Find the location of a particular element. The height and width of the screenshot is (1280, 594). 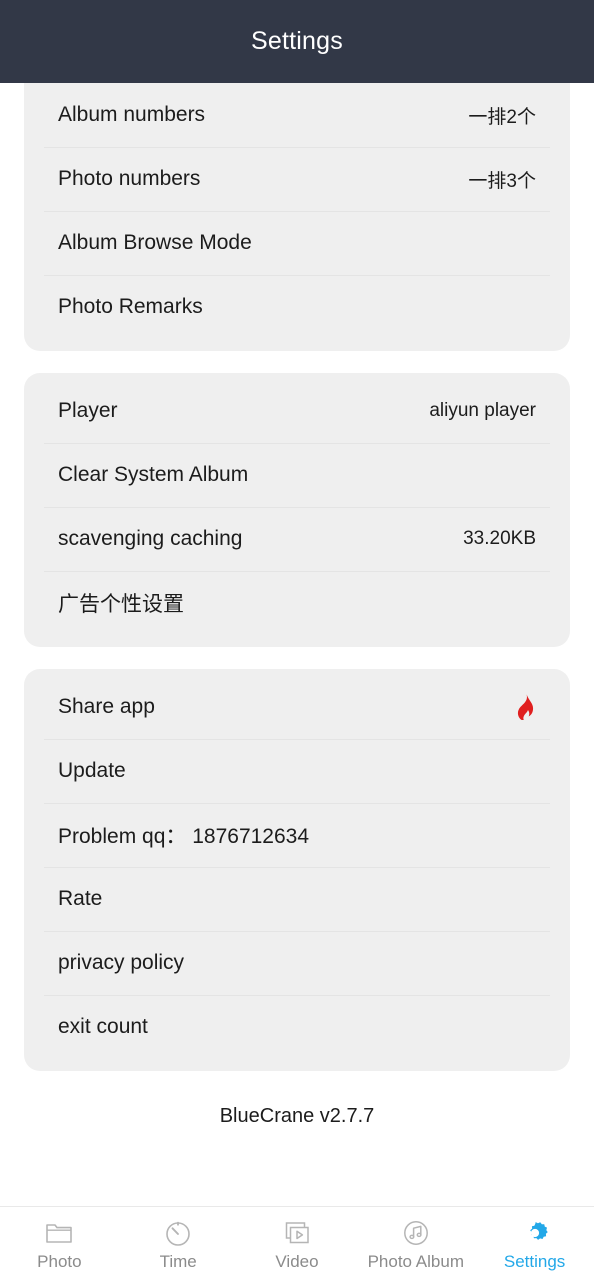

settings-row-exit-count: exit count is located at coordinates (297, 1027).